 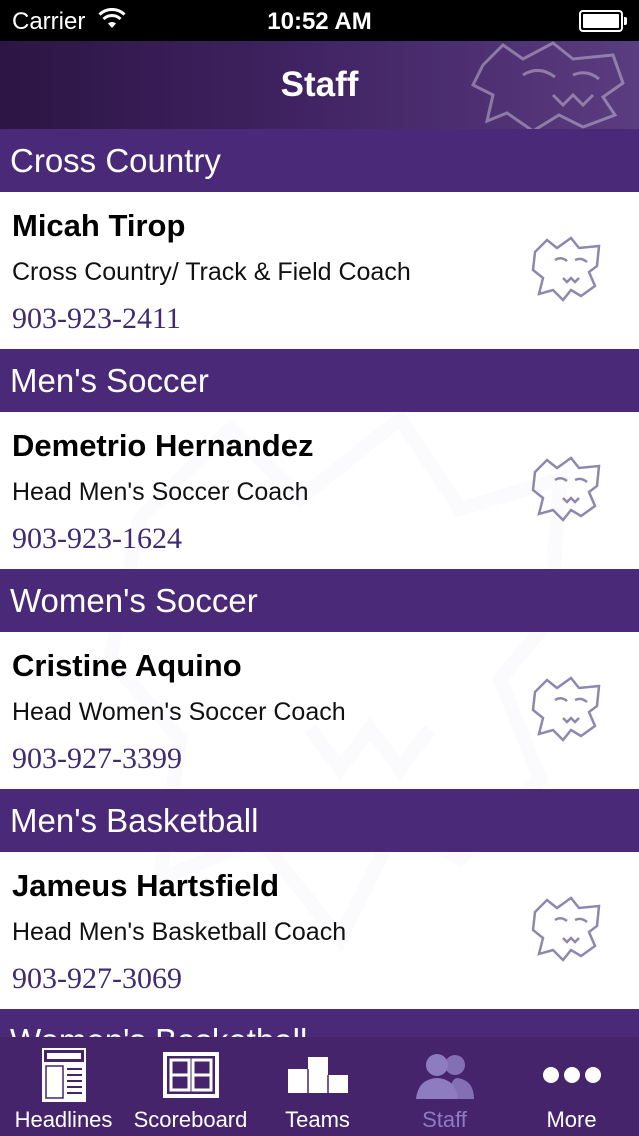 What do you see at coordinates (319, 600) in the screenshot?
I see `section-header-womens-soccer: Women's Soccer` at bounding box center [319, 600].